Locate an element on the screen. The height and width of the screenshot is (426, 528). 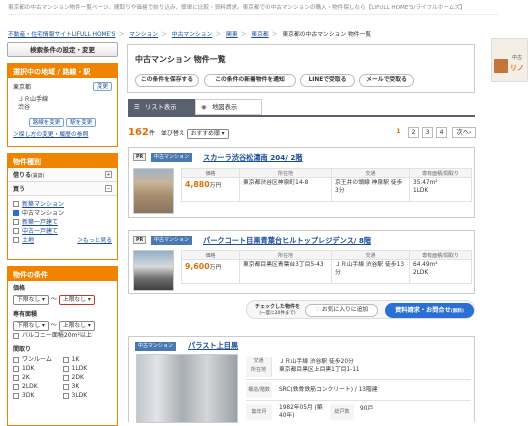
checkbox-balcony: バルコニー面積20m²以上 is located at coordinates (62, 336).